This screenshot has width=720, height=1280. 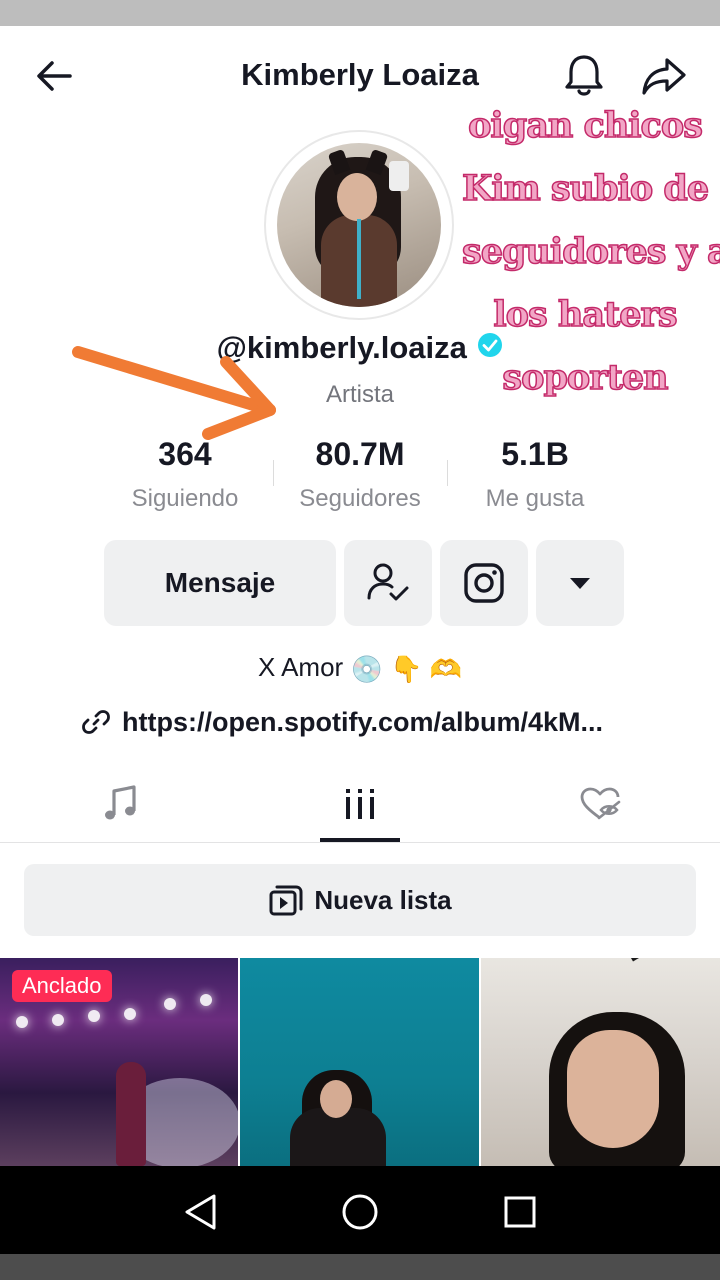 I want to click on disc-emoji: 💿, so click(x=366, y=668).